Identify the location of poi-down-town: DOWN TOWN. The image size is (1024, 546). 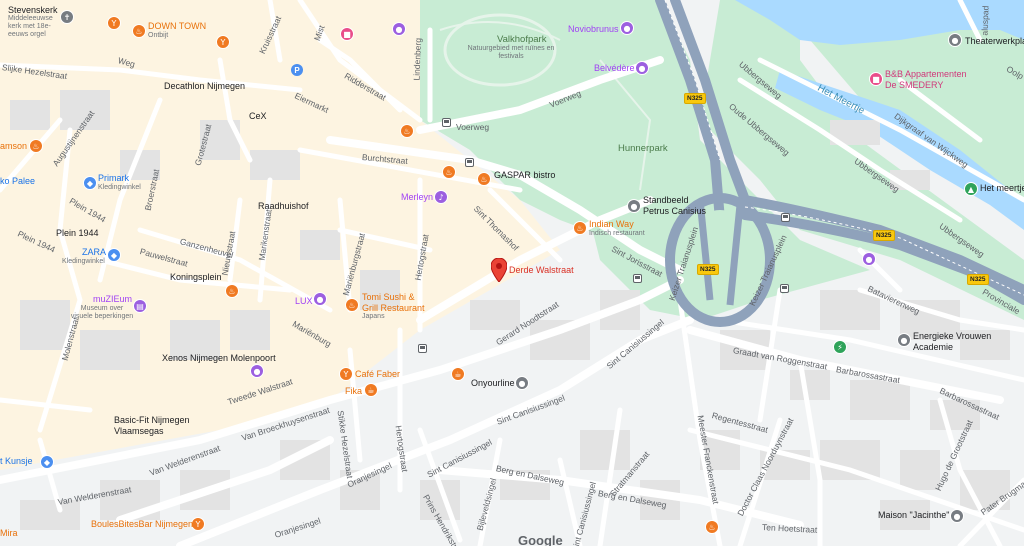
(177, 26).